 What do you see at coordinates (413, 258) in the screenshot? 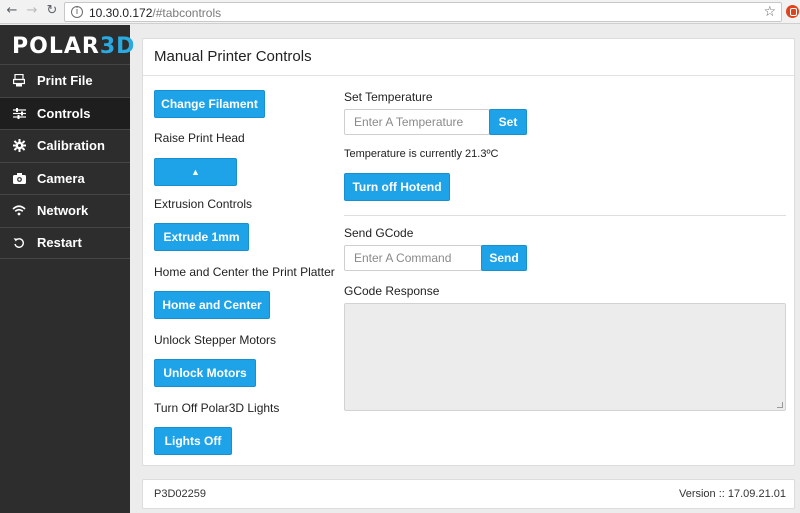
I see `gcode-command-input` at bounding box center [413, 258].